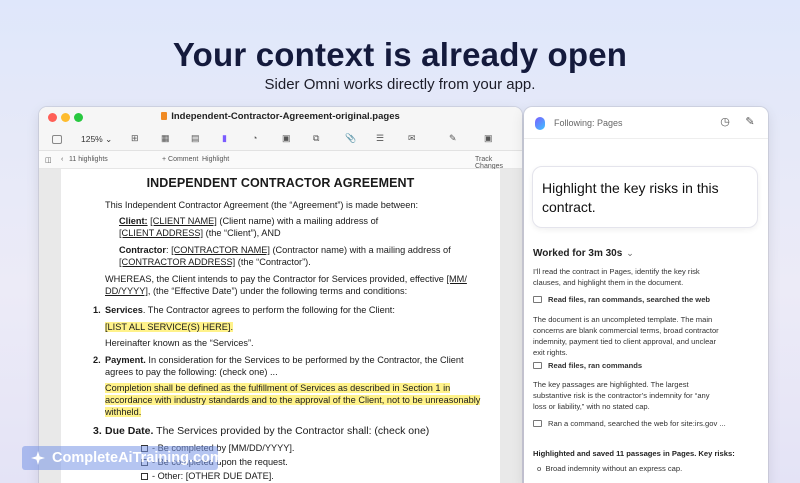 The image size is (800, 483). I want to click on watermark: CompleteAiTraining.com, so click(122, 458).